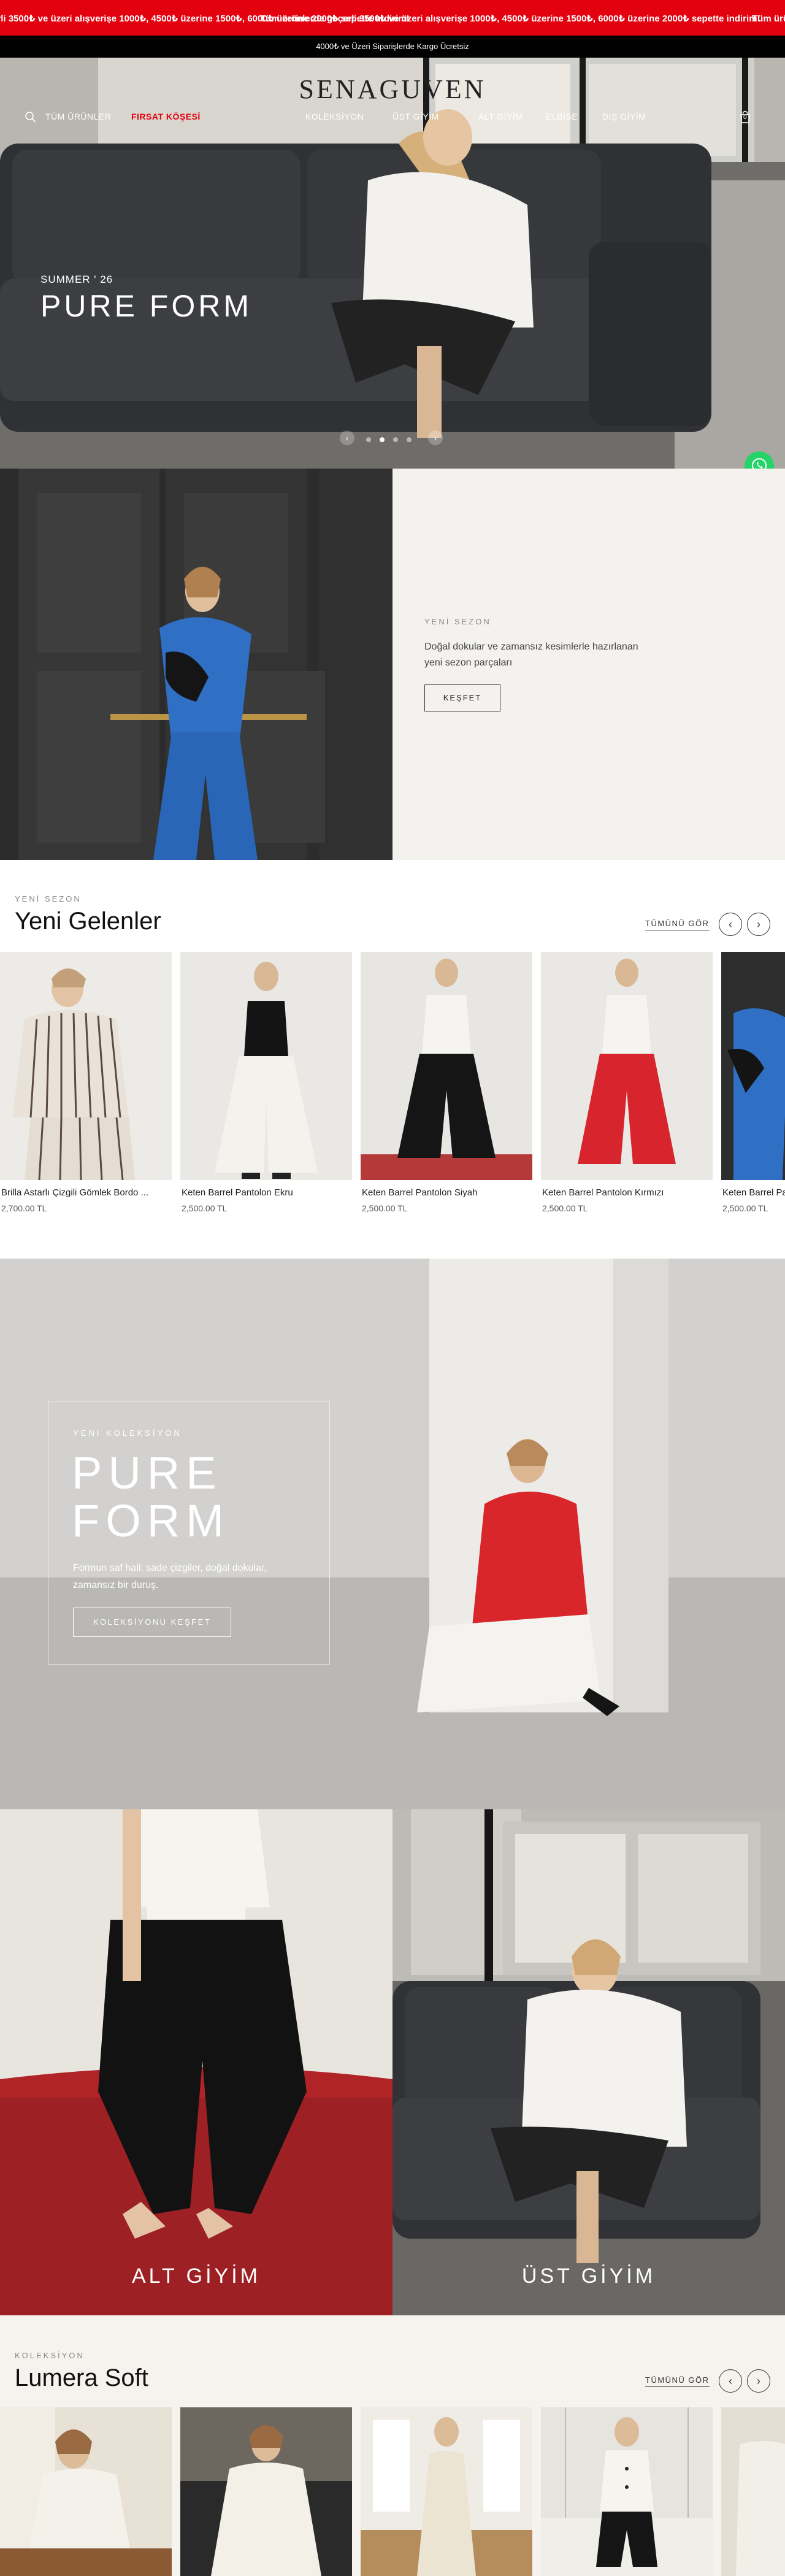 This screenshot has width=785, height=2576. I want to click on product-name: Keten Barrel Pantolon Ekru, so click(237, 1192).